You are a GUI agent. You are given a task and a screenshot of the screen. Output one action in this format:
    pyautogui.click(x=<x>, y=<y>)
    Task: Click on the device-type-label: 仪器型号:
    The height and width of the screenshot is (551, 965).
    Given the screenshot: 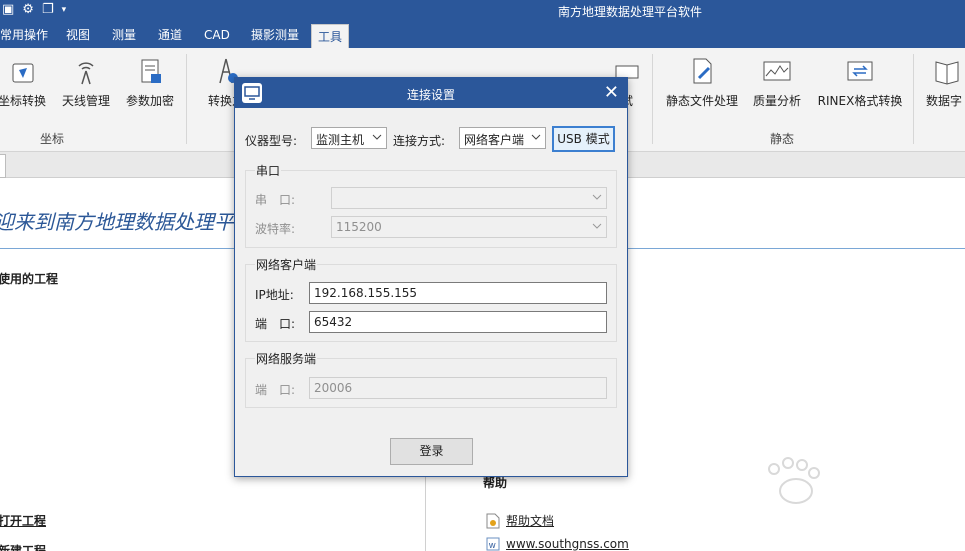 What is the action you would take?
    pyautogui.click(x=271, y=141)
    